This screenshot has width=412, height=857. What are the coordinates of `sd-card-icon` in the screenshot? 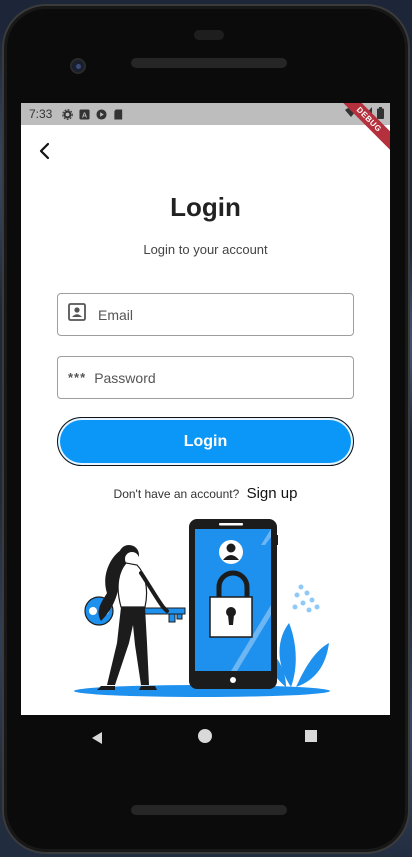 It's located at (118, 114).